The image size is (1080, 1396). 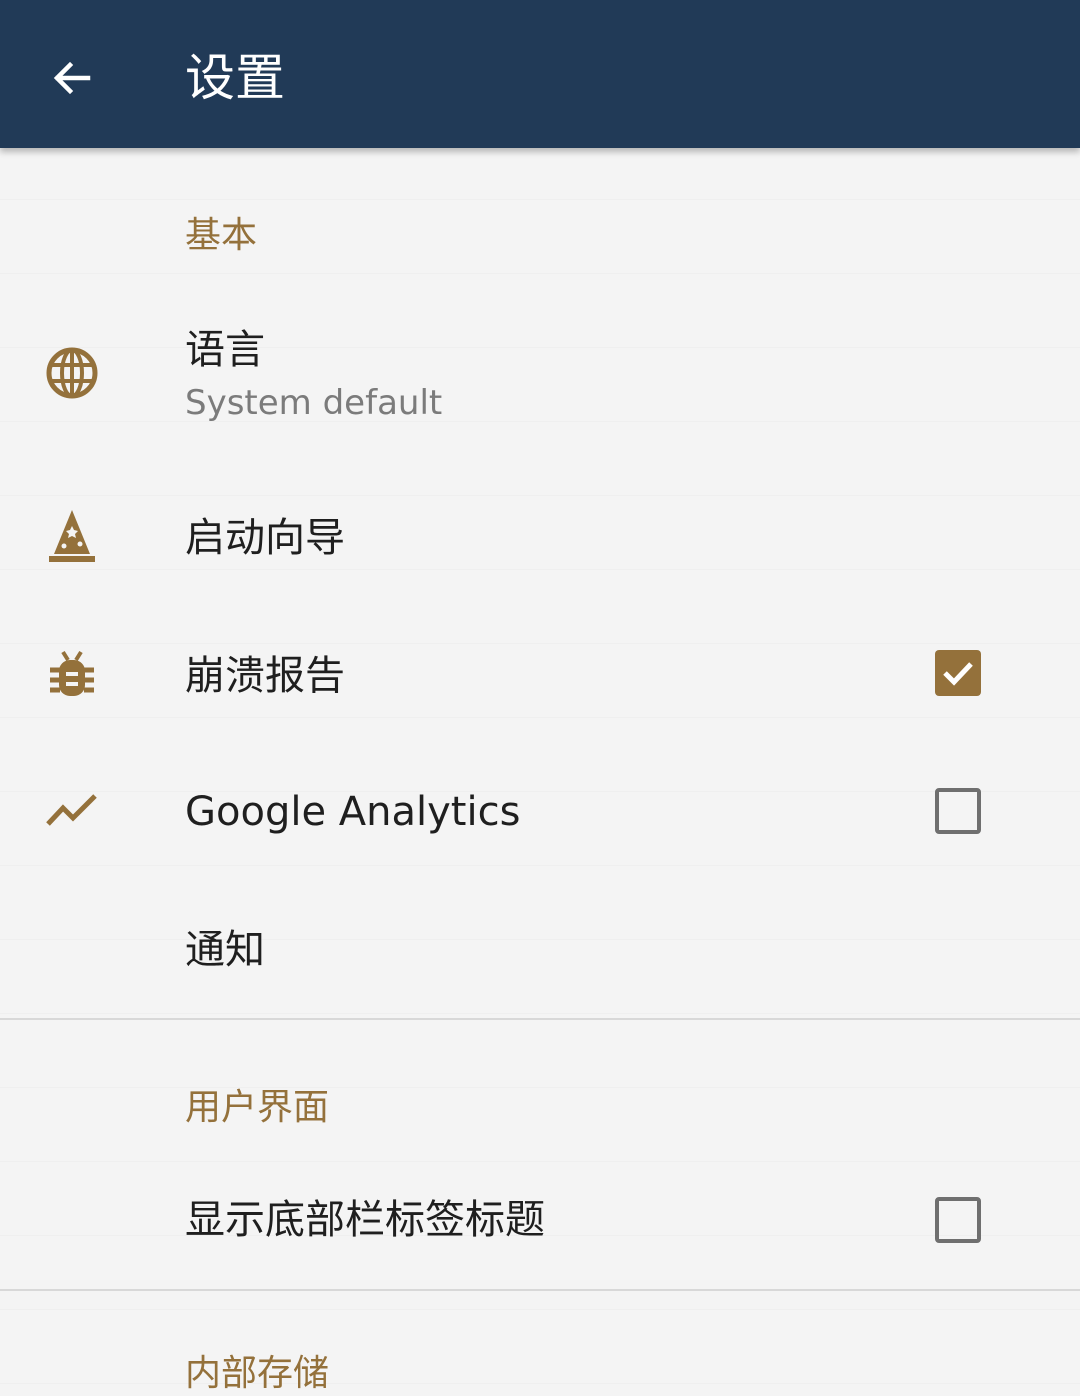 I want to click on setting-notifications: 通知, so click(x=540, y=950).